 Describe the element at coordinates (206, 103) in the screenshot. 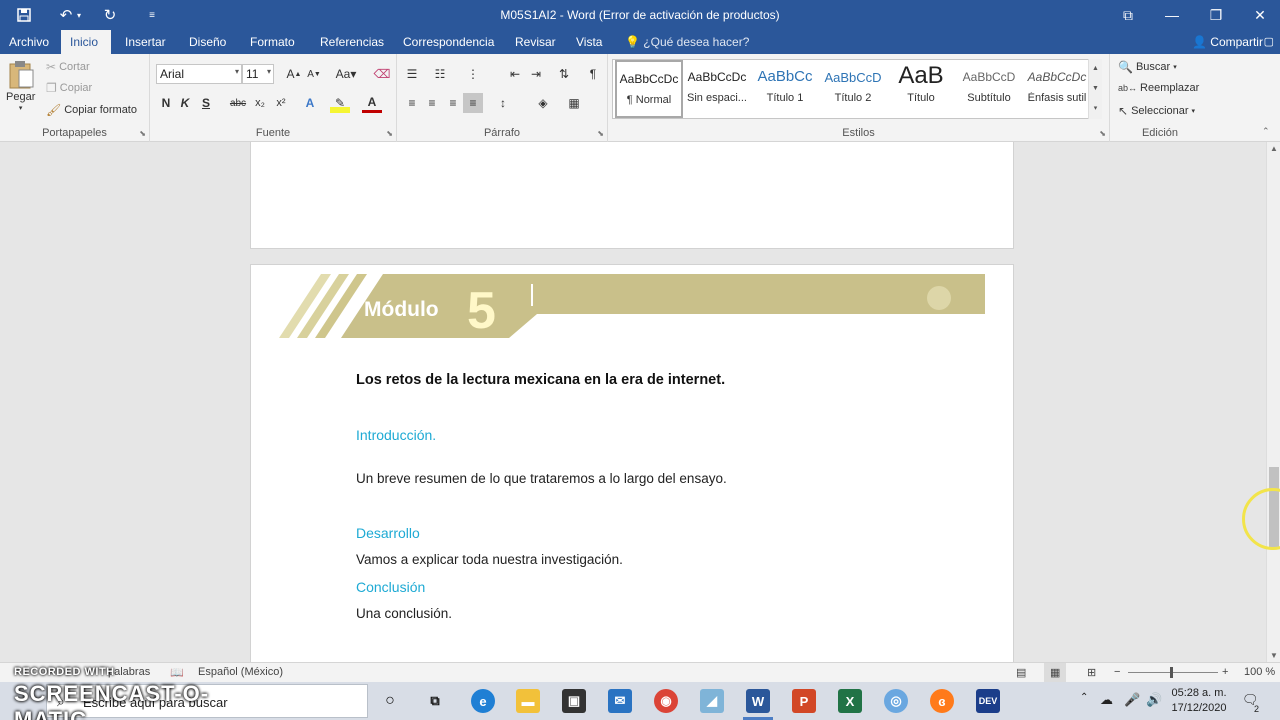

I see `underline-button: S` at that location.